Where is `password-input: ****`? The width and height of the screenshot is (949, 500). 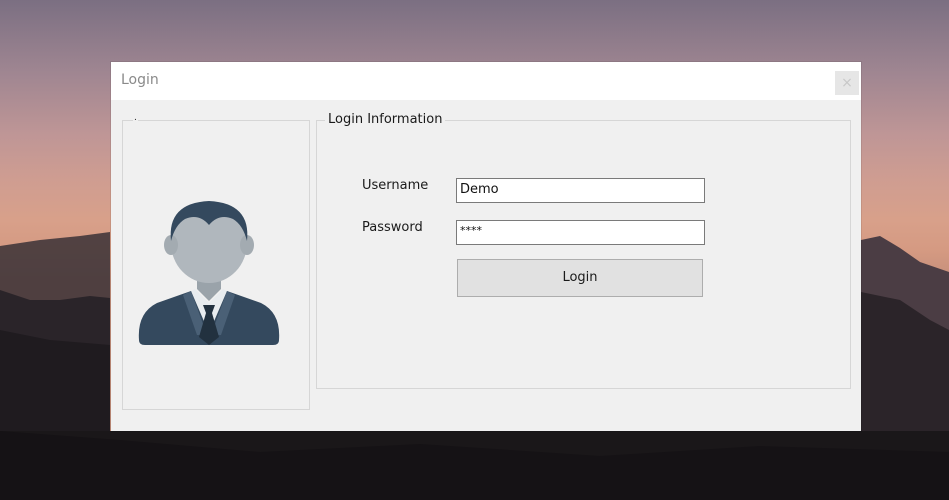 password-input: **** is located at coordinates (580, 232).